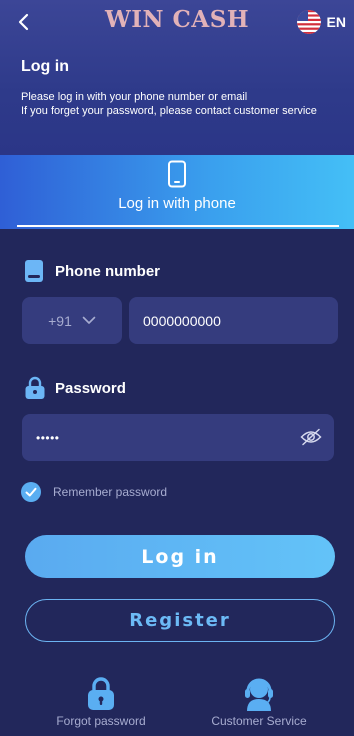 The image size is (354, 736). Describe the element at coordinates (48, 437) in the screenshot. I see `password-value: •••••` at that location.